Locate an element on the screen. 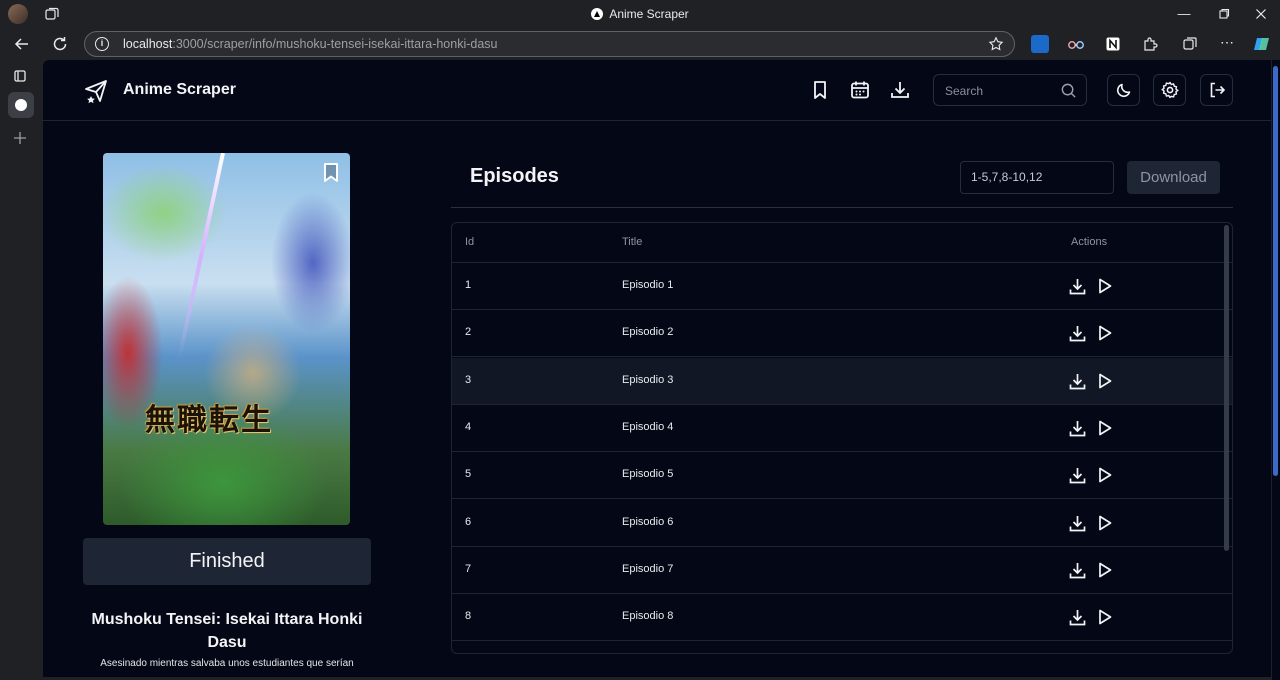  episode-id: 8 is located at coordinates (468, 616).